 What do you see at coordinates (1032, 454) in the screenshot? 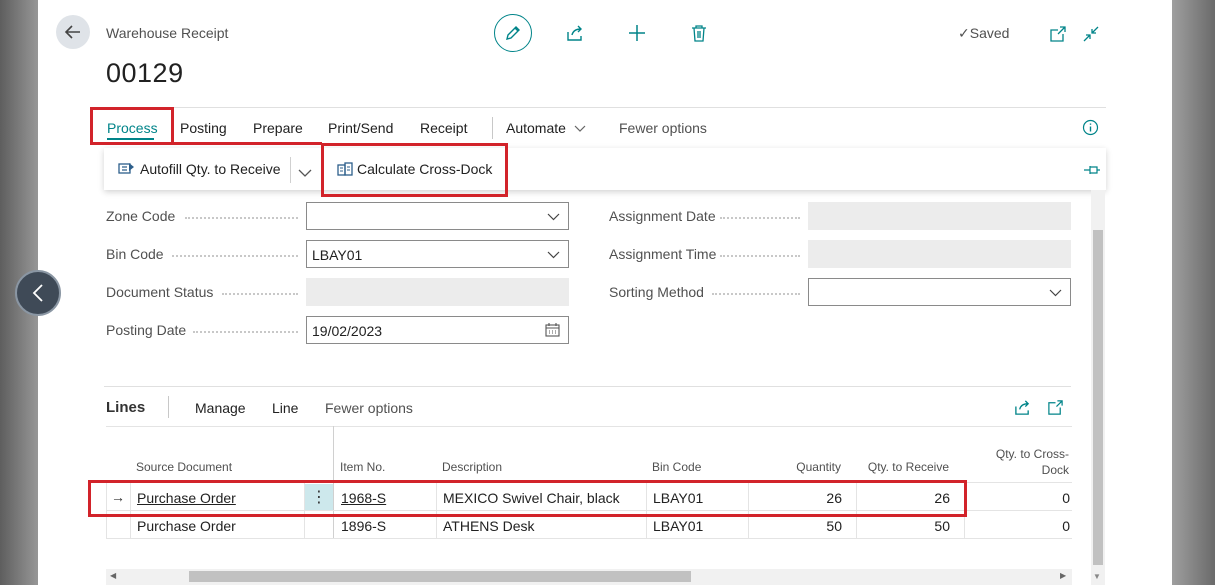
I see `col-qty-to-cross-dock-line1: Qty. to Cross-` at bounding box center [1032, 454].